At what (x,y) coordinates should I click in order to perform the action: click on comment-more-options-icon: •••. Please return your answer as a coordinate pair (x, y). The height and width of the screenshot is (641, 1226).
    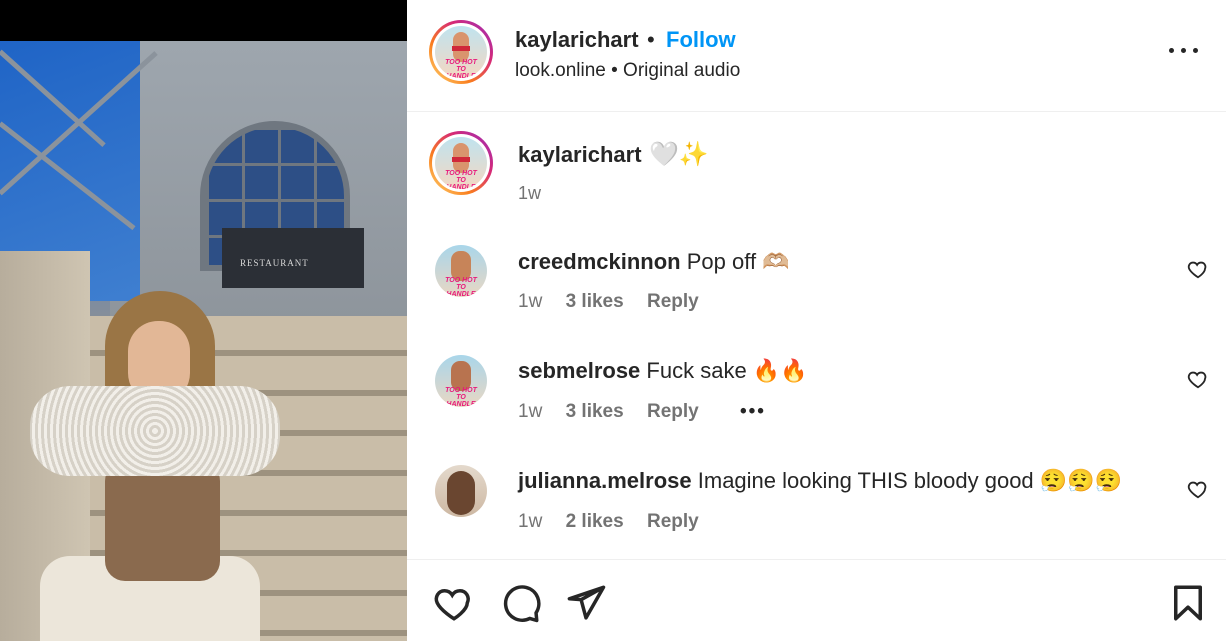
    Looking at the image, I should click on (753, 411).